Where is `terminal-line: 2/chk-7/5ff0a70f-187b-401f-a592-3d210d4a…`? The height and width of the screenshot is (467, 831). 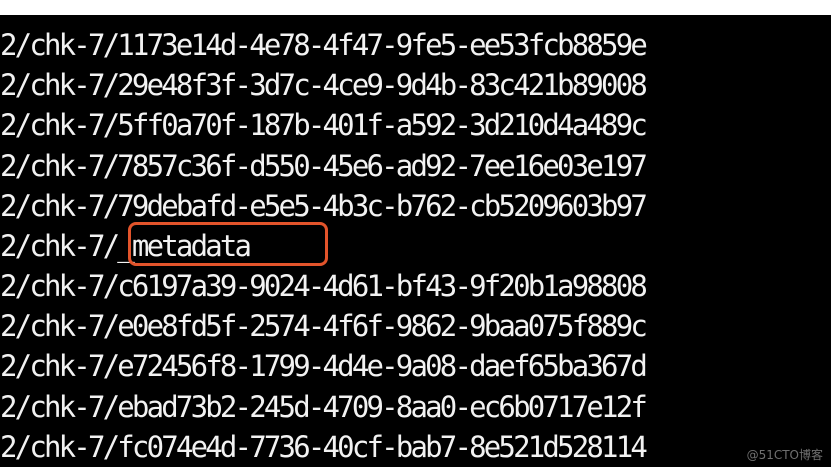 terminal-line: 2/chk-7/5ff0a70f-187b-401f-a592-3d210d4a… is located at coordinates (324, 125).